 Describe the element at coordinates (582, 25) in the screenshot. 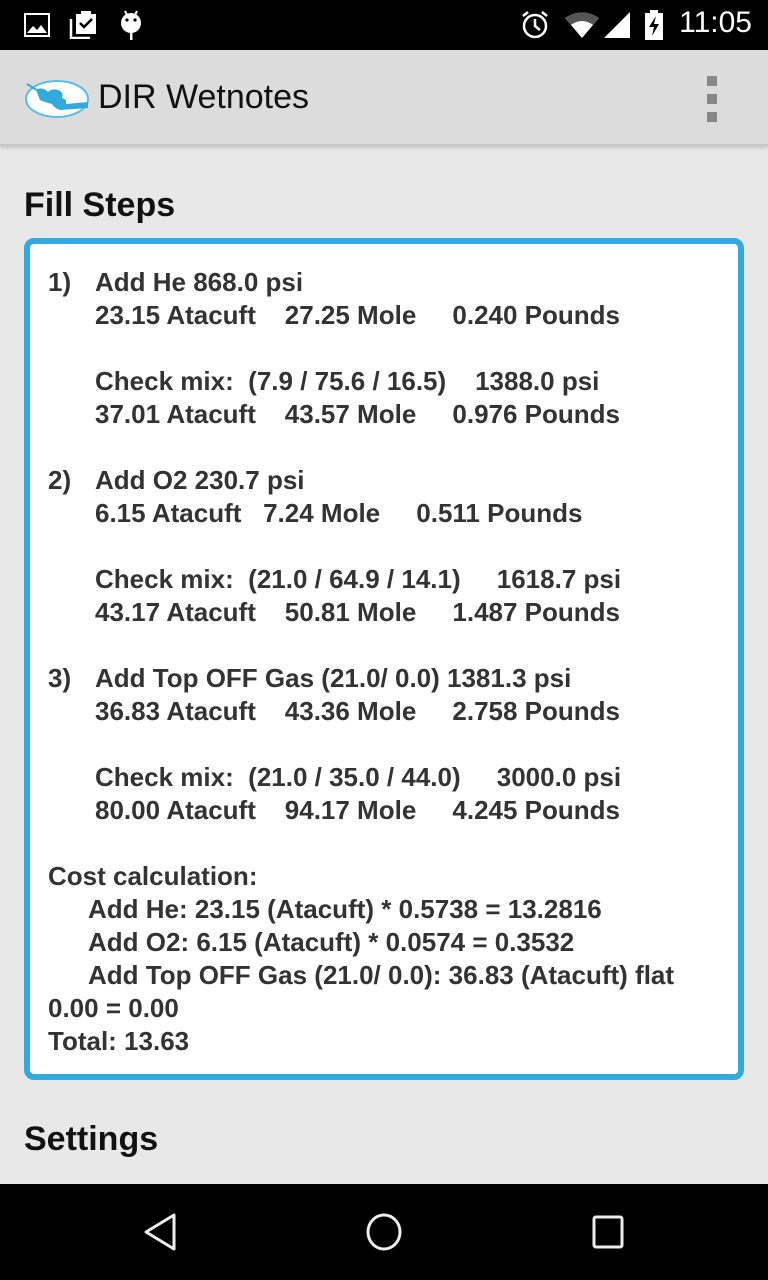

I see `wifi-icon` at that location.